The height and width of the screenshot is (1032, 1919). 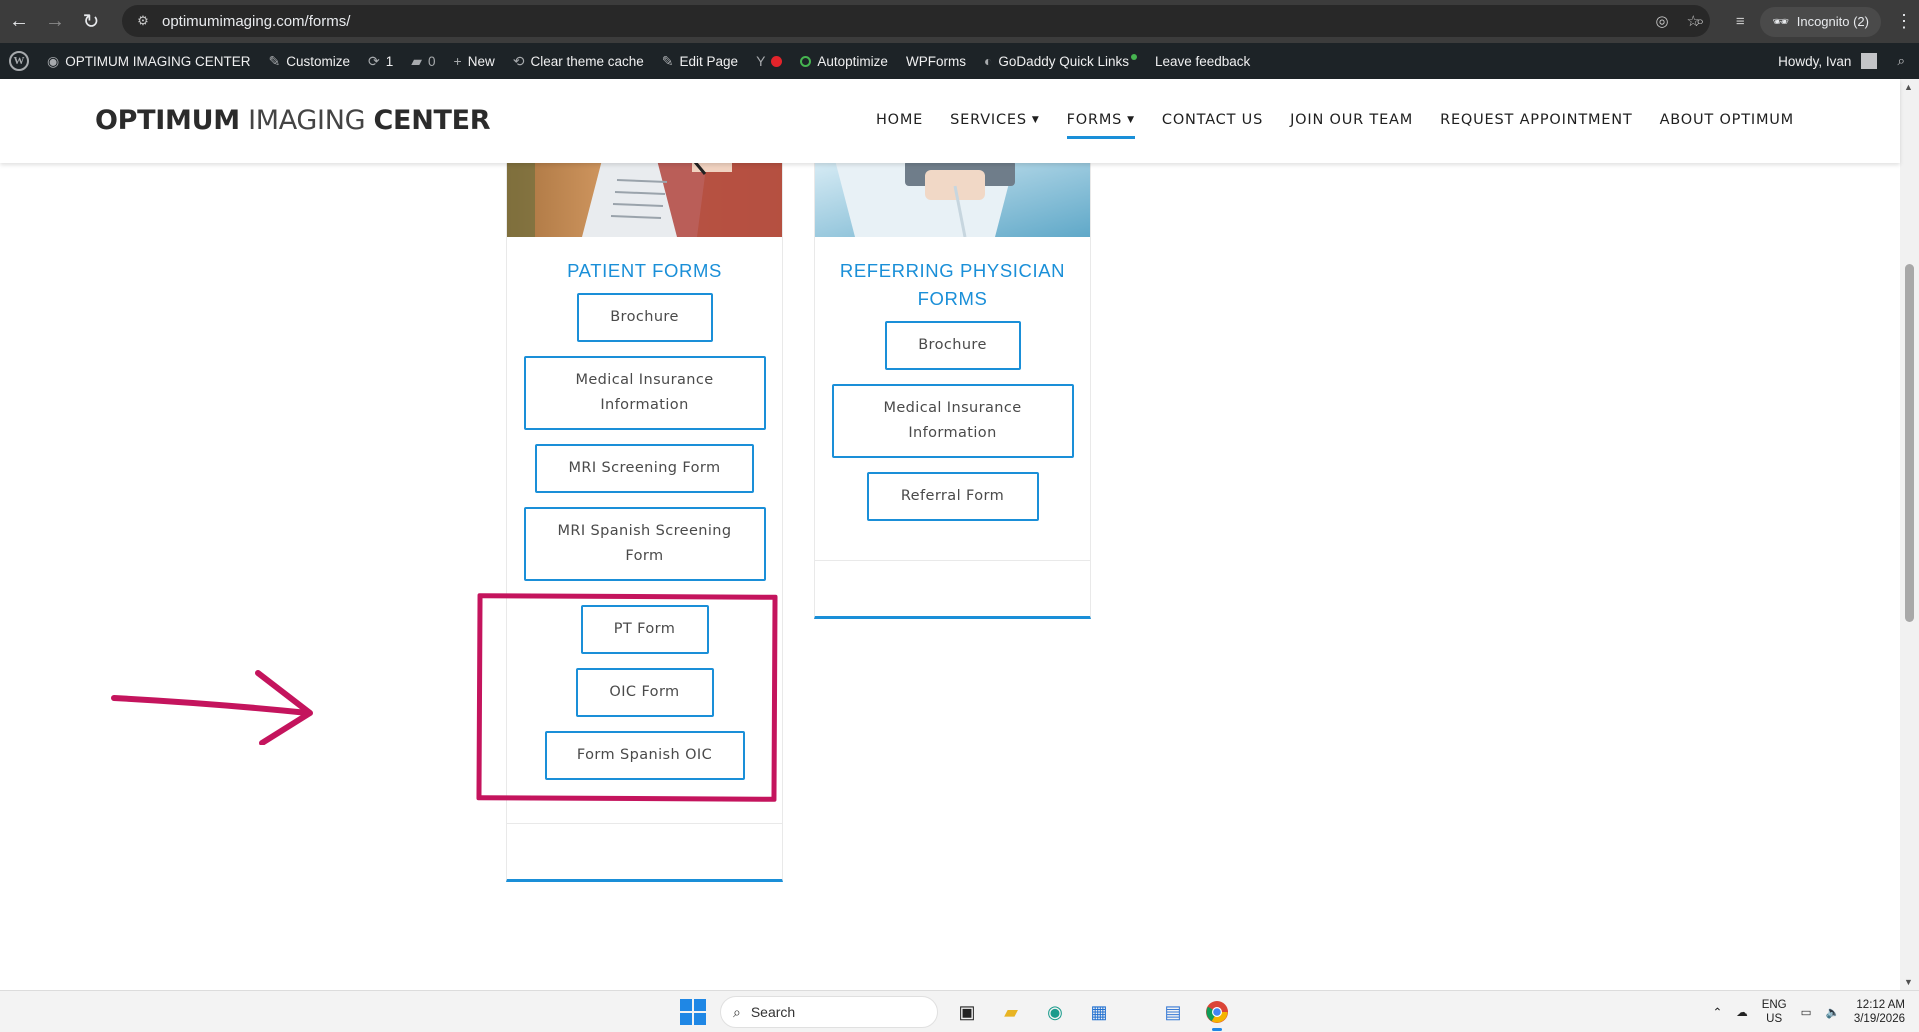 I want to click on reload-button: ↻, so click(x=91, y=22).